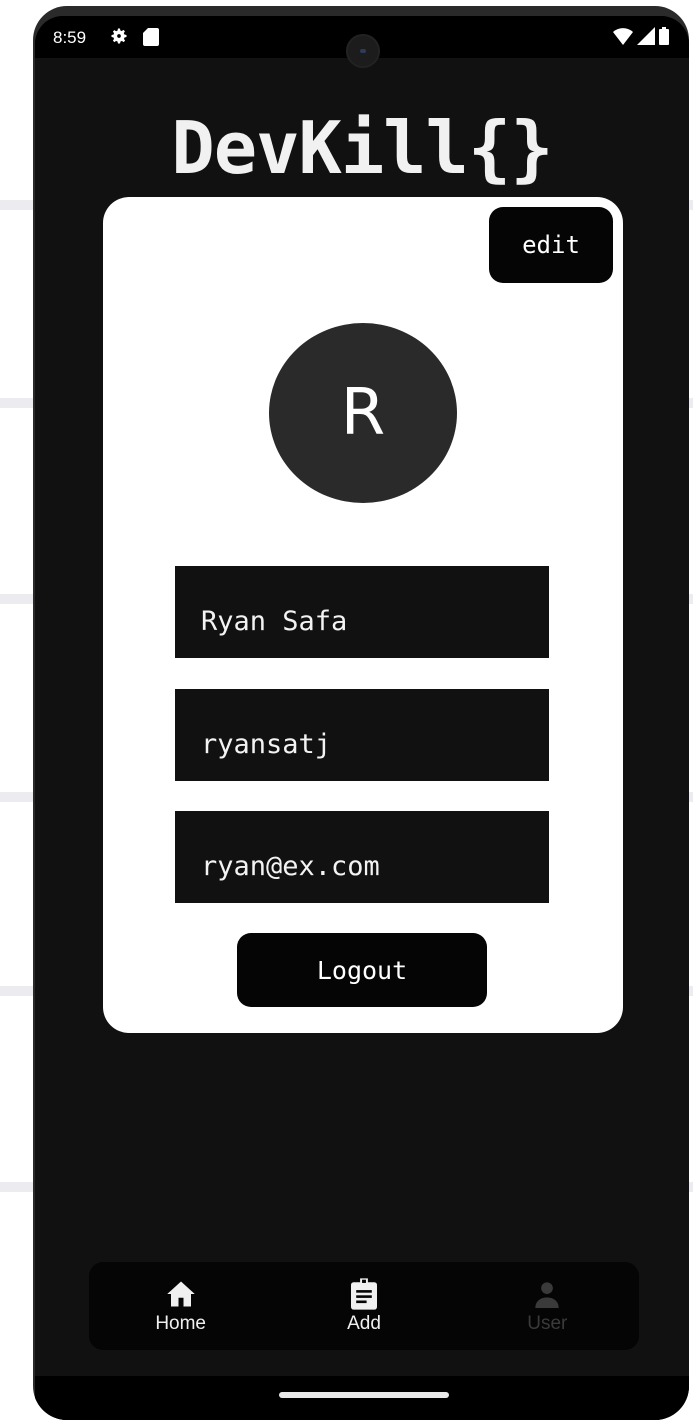  I want to click on status-icons-right, so click(641, 38).